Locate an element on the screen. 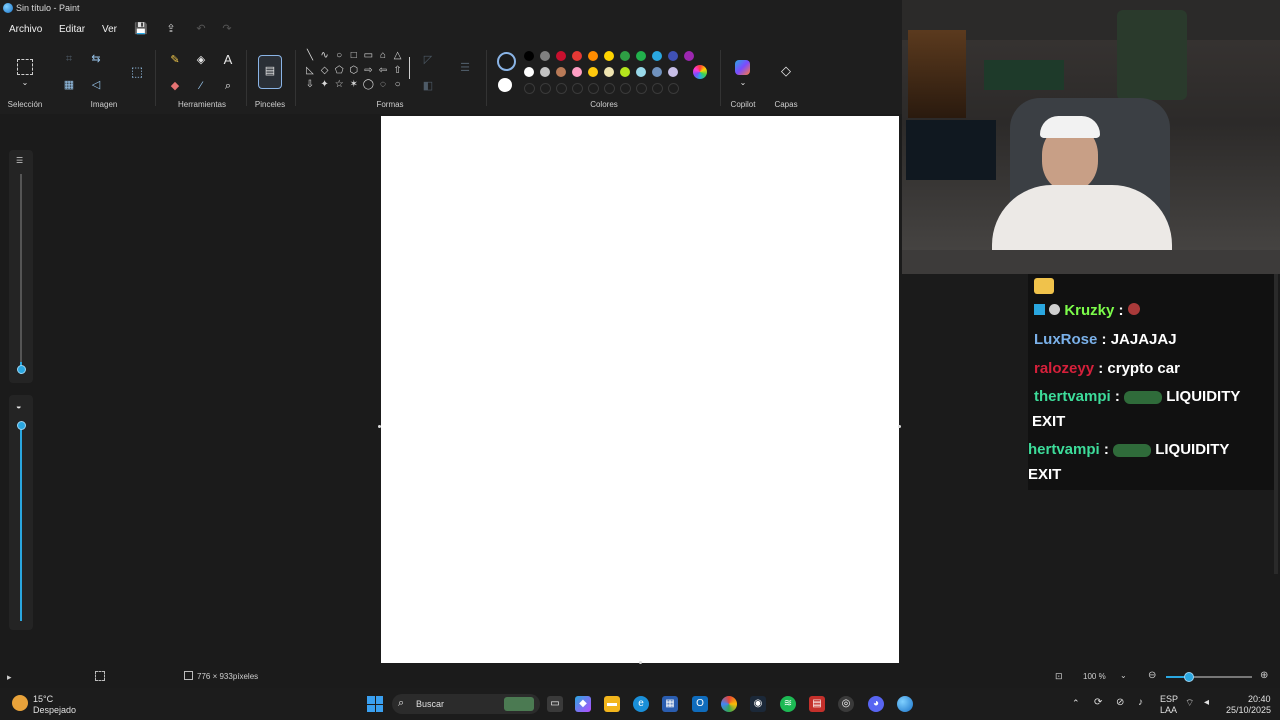 Image resolution: width=1280 pixels, height=720 pixels. language-code: ESP is located at coordinates (1169, 699).